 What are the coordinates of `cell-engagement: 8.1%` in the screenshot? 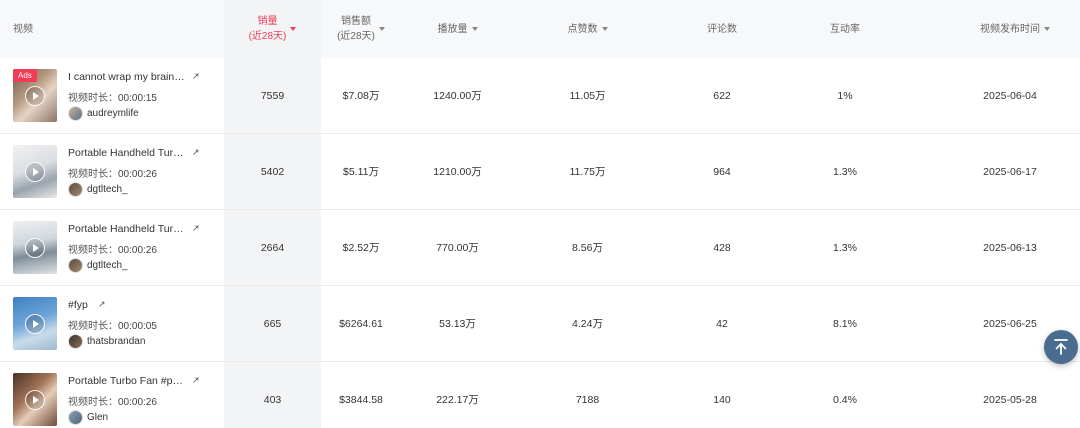 It's located at (845, 323).